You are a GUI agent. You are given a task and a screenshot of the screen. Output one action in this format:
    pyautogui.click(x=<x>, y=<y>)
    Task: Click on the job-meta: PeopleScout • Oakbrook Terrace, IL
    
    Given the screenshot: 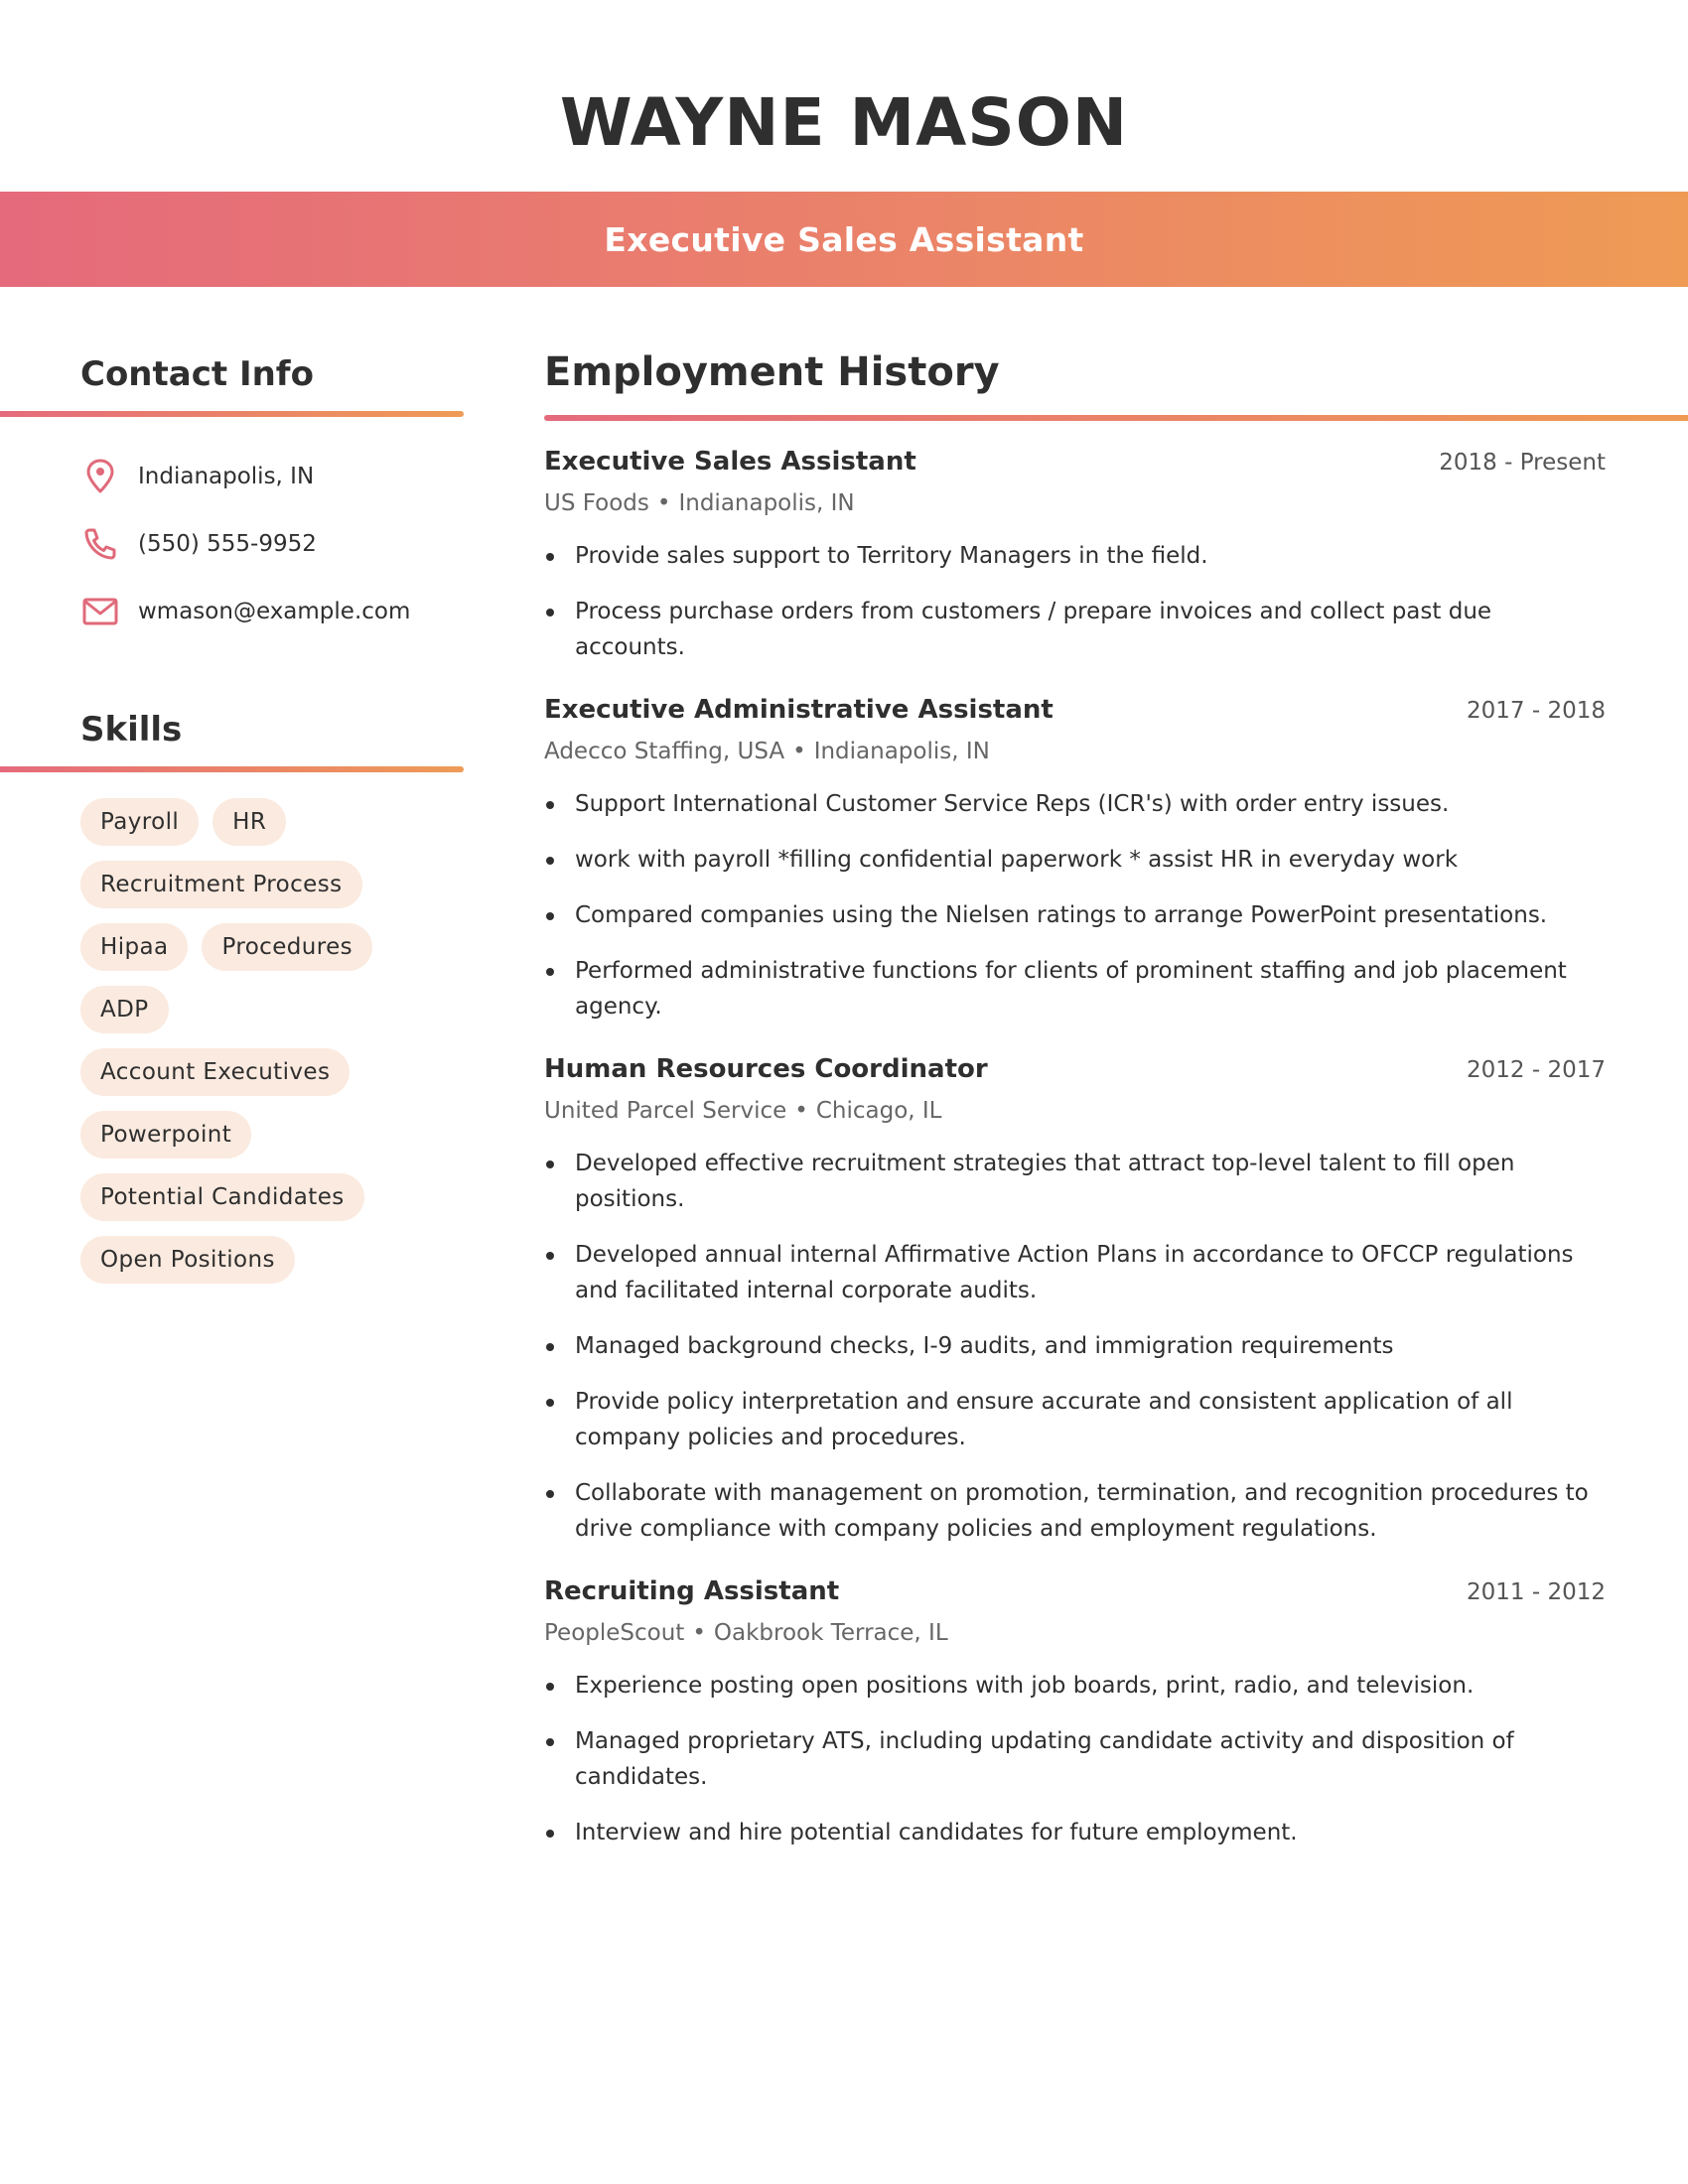 What is the action you would take?
    pyautogui.click(x=1075, y=1633)
    